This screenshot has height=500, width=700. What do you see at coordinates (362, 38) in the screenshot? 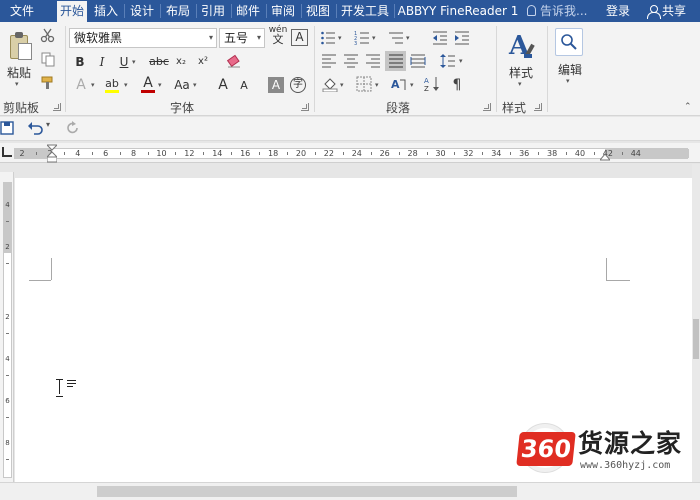
I see `numbering-icon: 123` at bounding box center [362, 38].